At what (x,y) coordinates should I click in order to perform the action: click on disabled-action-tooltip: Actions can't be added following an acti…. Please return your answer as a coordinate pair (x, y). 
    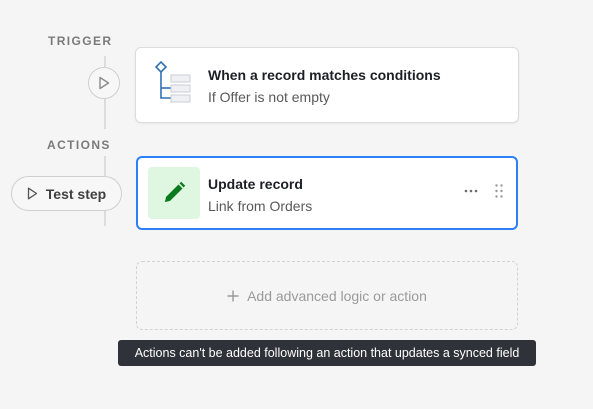
    Looking at the image, I should click on (327, 353).